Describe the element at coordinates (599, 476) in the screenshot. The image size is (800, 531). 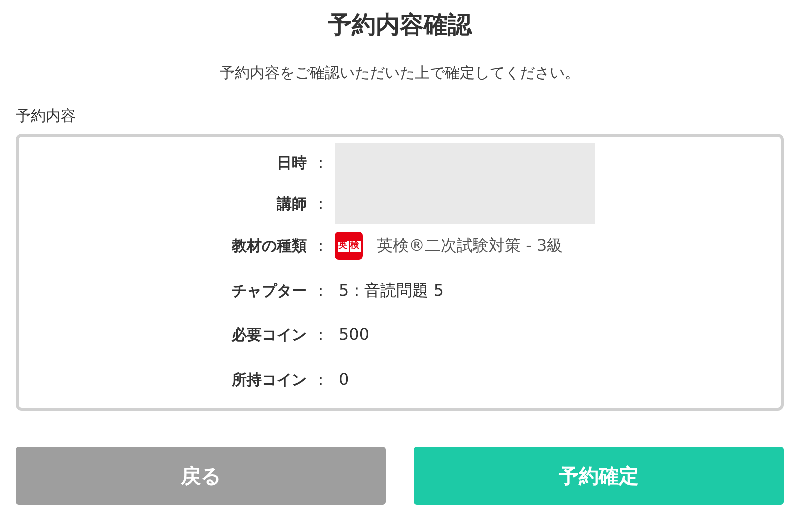
I see `confirm-button: 予約確定` at that location.